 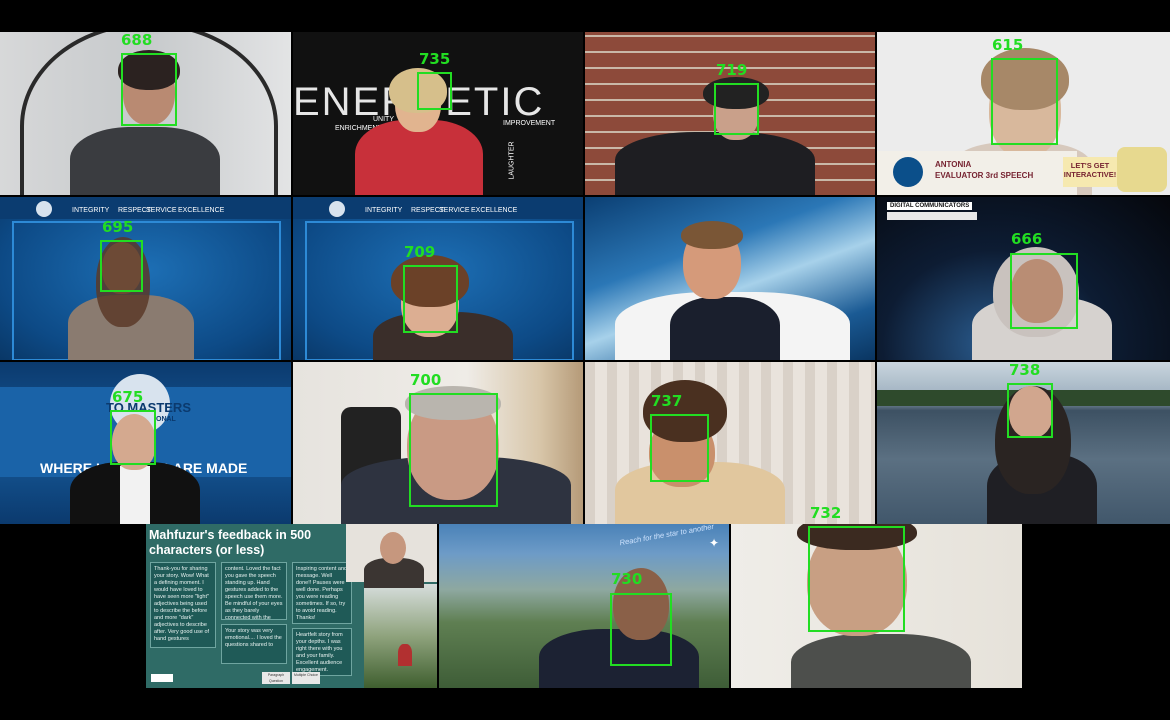 I want to click on multiple-choice-button: Multiple Choice, so click(x=306, y=678).